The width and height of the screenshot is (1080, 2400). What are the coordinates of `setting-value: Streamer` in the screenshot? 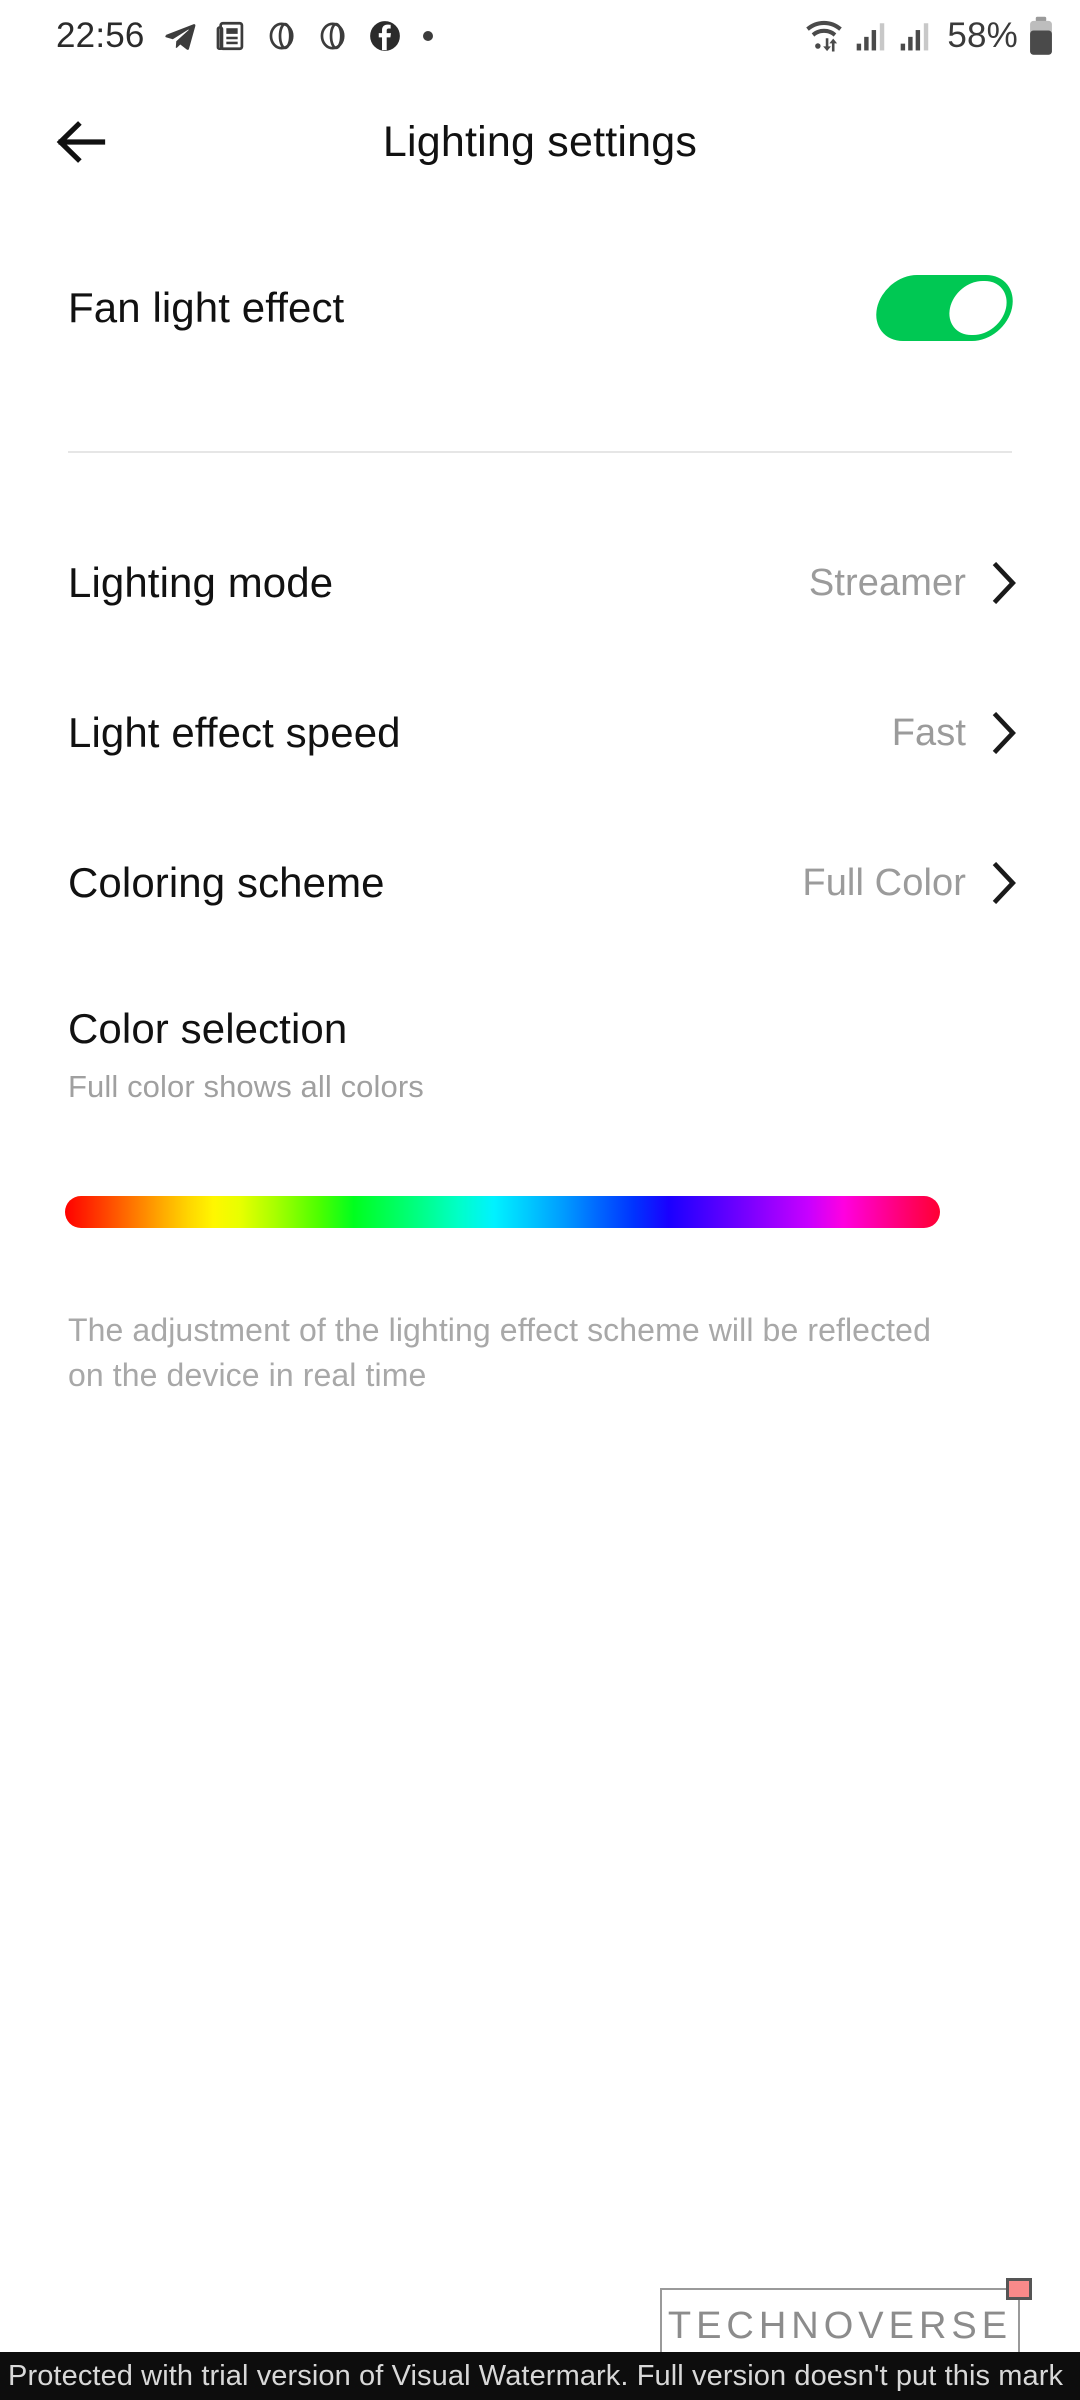 It's located at (887, 582).